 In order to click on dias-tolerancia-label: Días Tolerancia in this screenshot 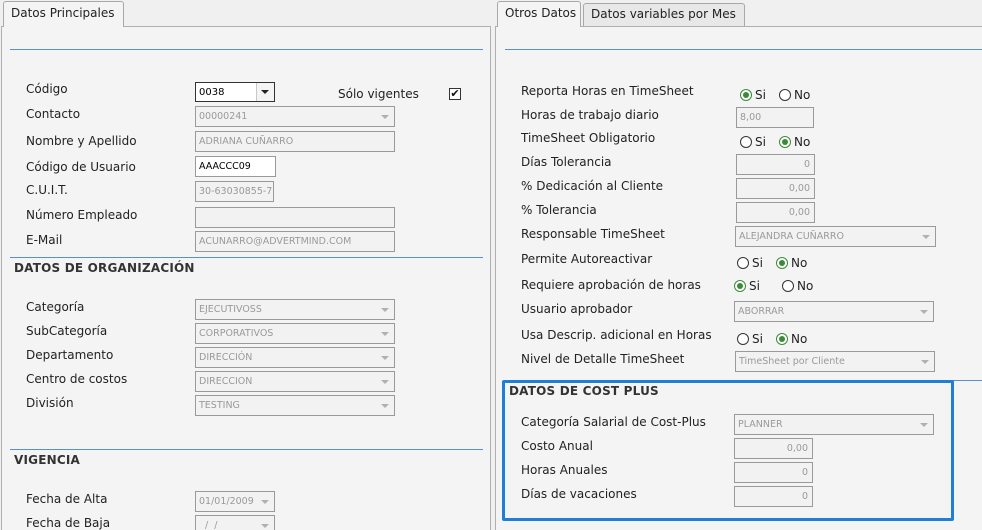, I will do `click(566, 162)`.